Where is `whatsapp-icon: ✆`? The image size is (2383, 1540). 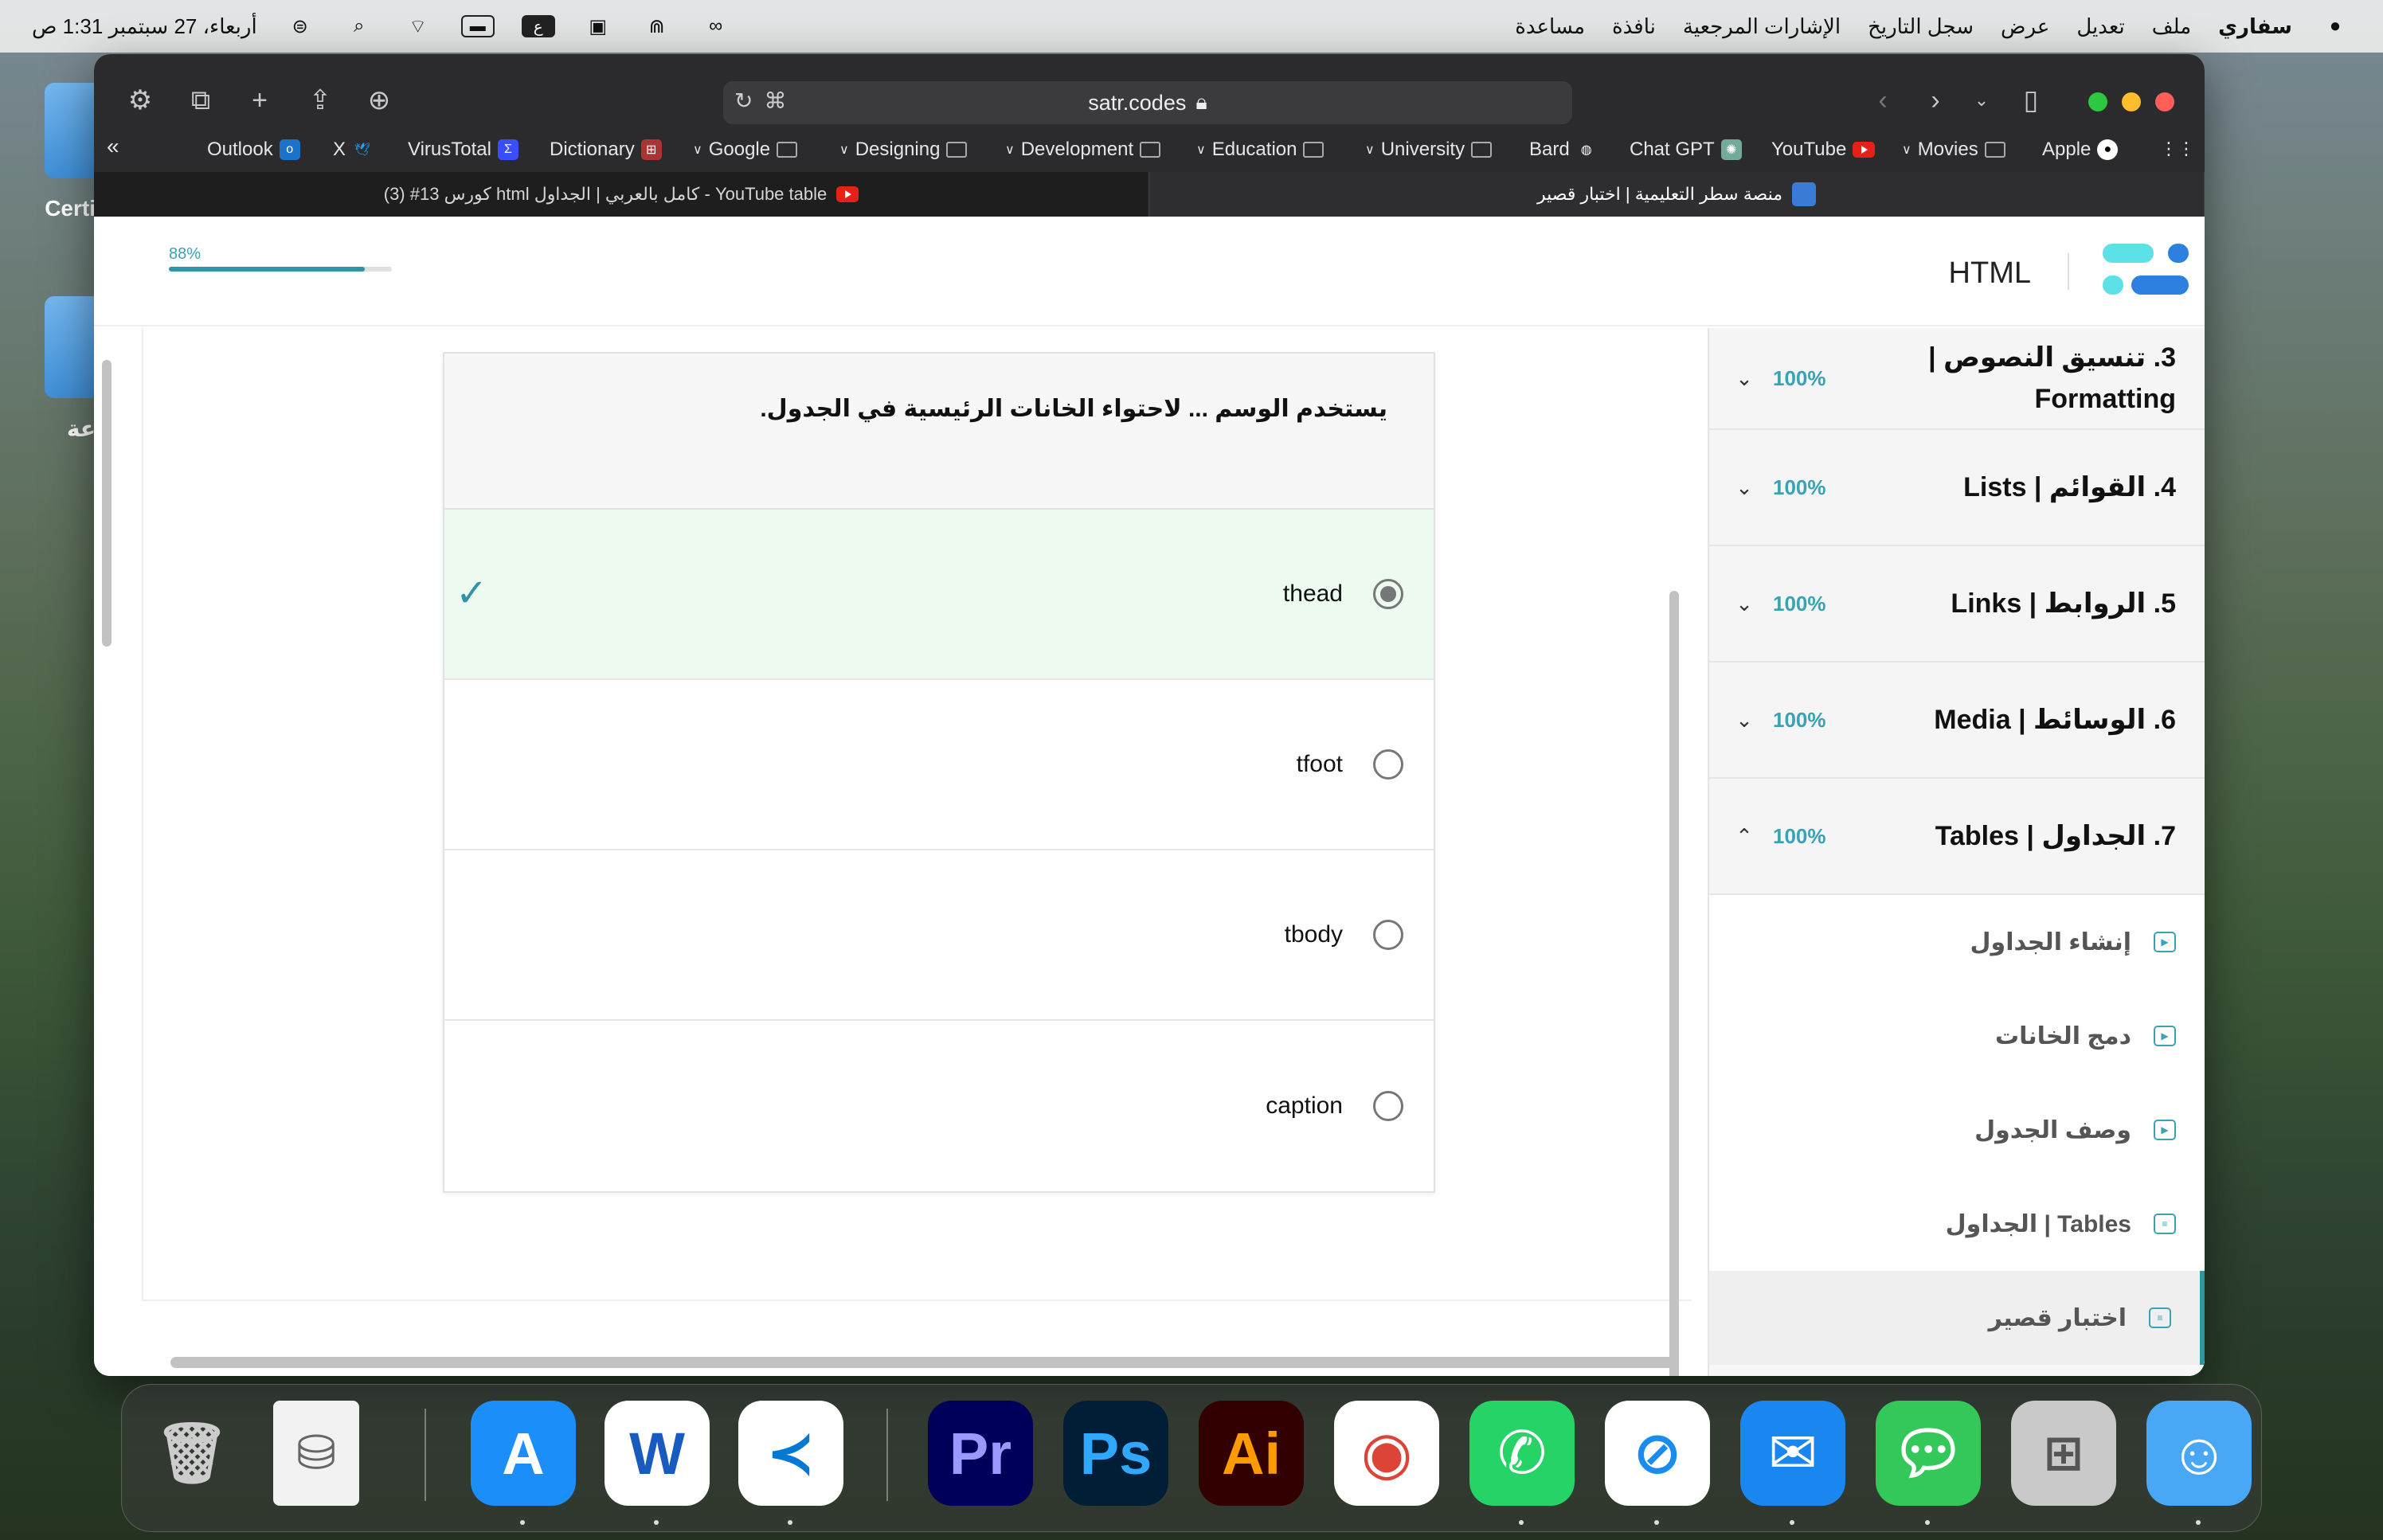 whatsapp-icon: ✆ is located at coordinates (1522, 1453).